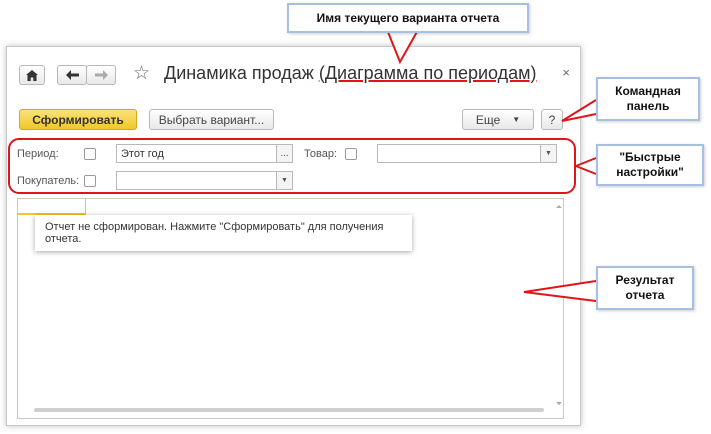  I want to click on report-name: Динамика продаж, so click(241, 73).